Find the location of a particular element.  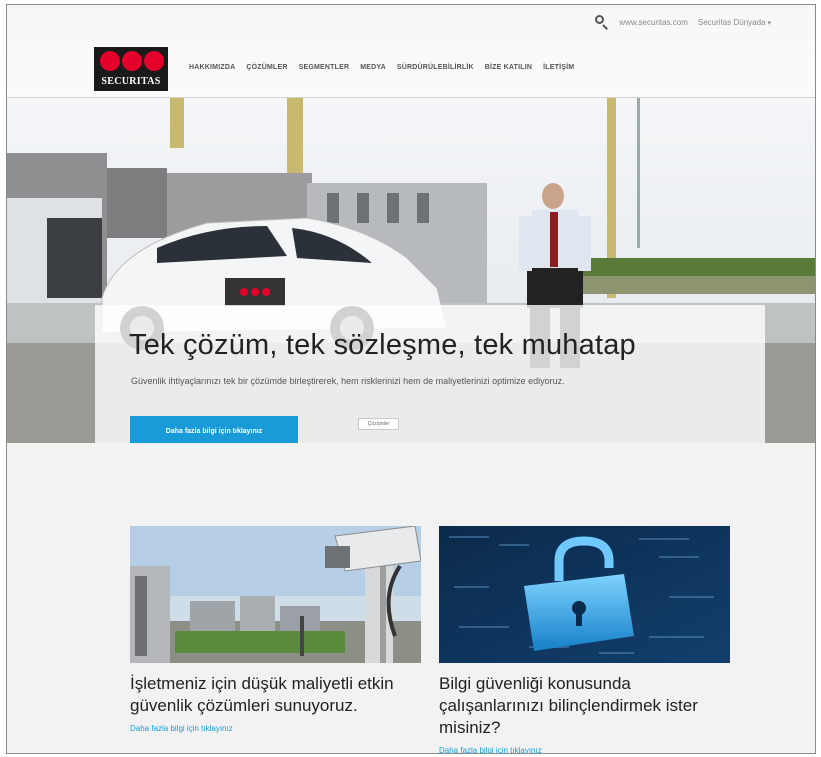

solutions-button: Çözümler is located at coordinates (378, 424).